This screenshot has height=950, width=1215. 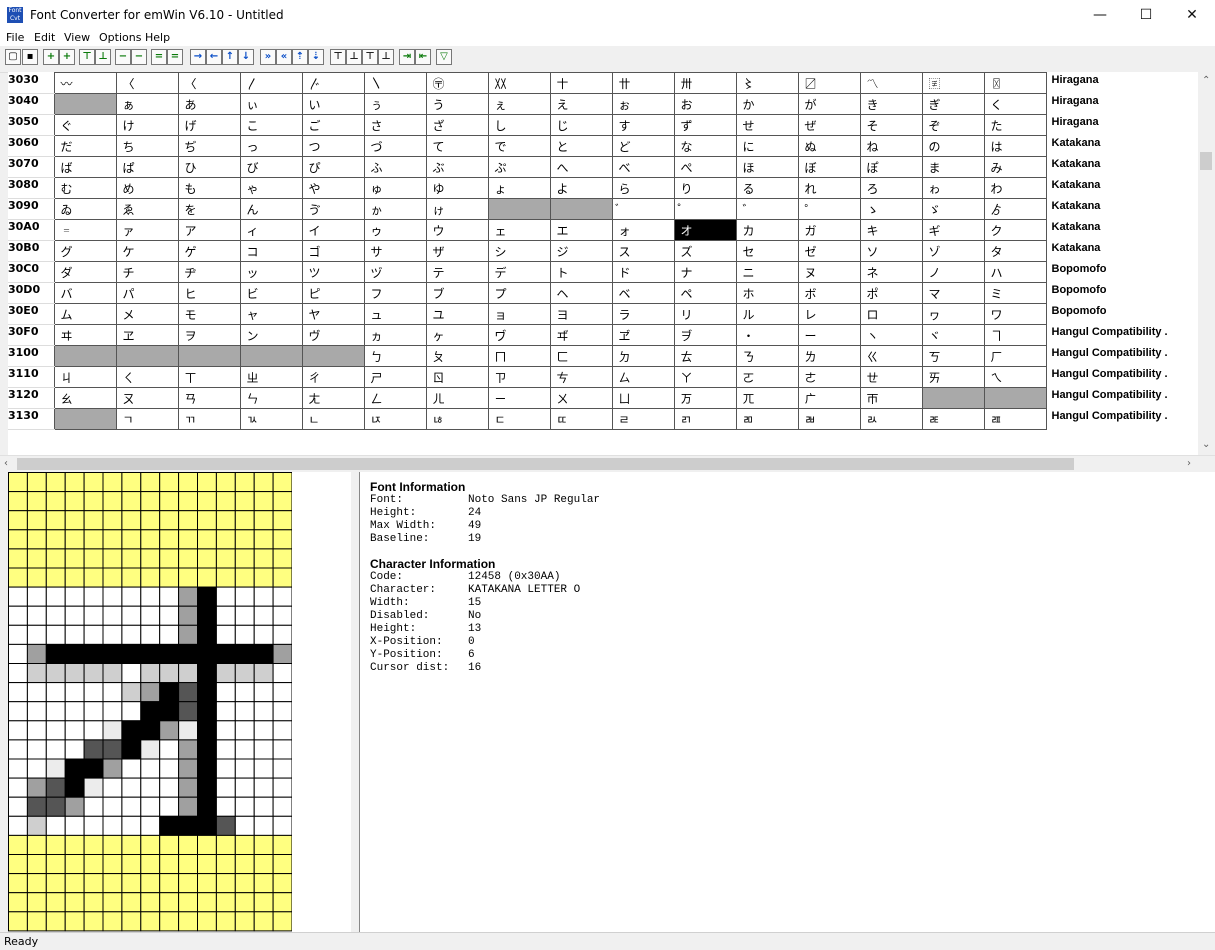 What do you see at coordinates (891, 377) in the screenshot?
I see `char-cell: ㄝ` at bounding box center [891, 377].